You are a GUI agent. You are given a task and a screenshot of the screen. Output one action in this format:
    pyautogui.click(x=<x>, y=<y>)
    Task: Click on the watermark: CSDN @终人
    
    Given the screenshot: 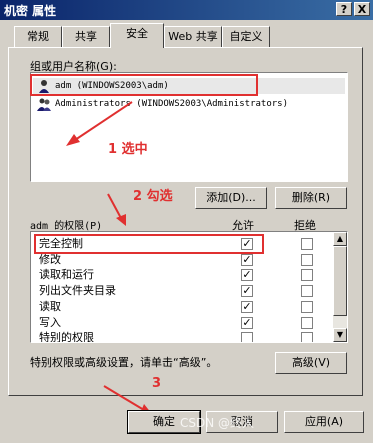 What is the action you would take?
    pyautogui.click(x=217, y=423)
    